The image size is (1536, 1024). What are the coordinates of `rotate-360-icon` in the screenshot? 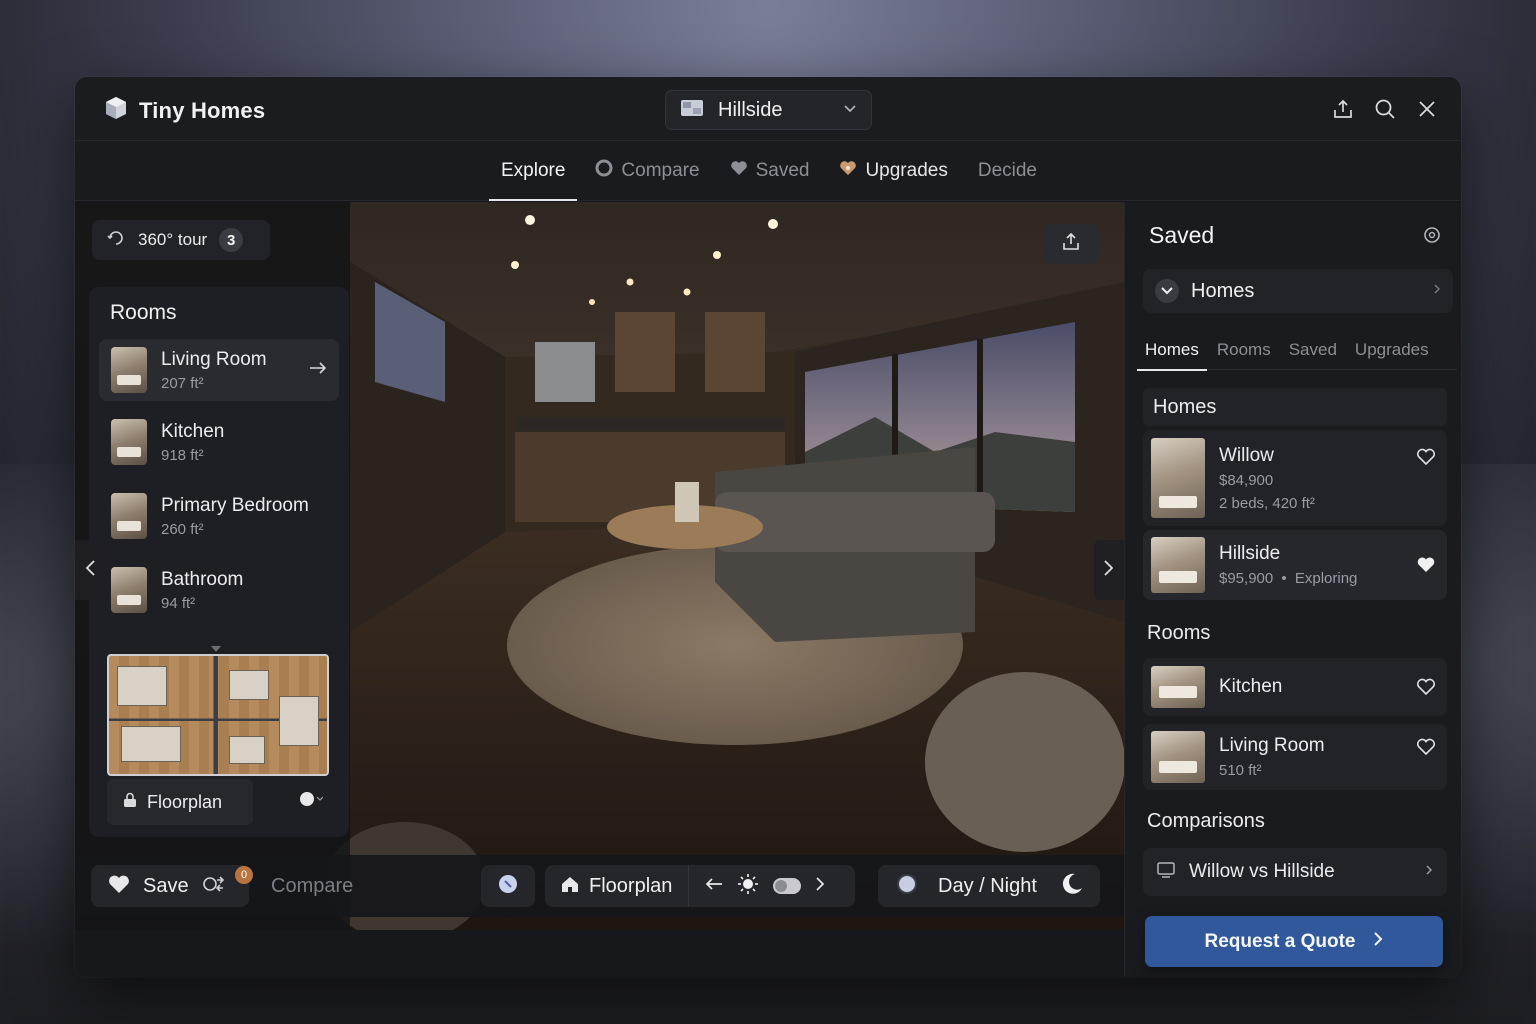 It's located at (116, 240).